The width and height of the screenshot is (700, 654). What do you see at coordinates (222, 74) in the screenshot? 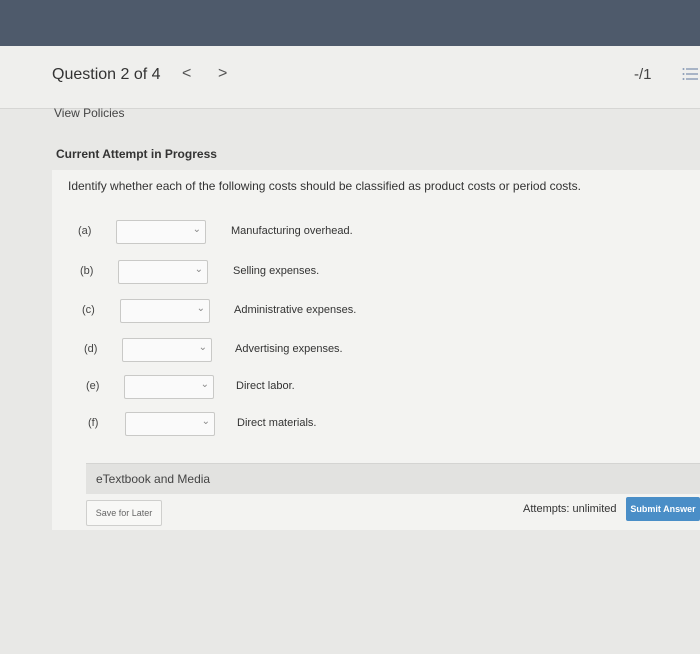
I see `next-question-button: >` at bounding box center [222, 74].